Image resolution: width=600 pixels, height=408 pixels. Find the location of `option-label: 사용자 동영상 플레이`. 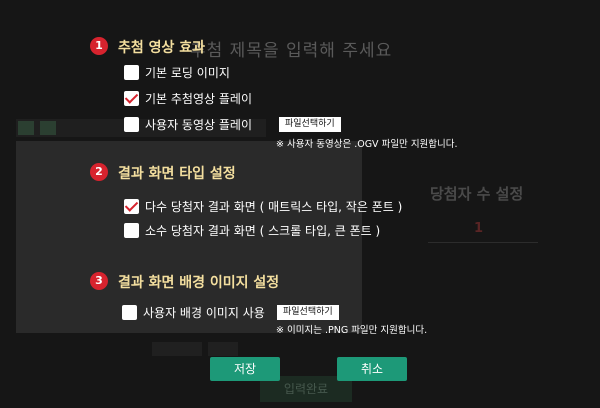

option-label: 사용자 동영상 플레이 is located at coordinates (198, 125).